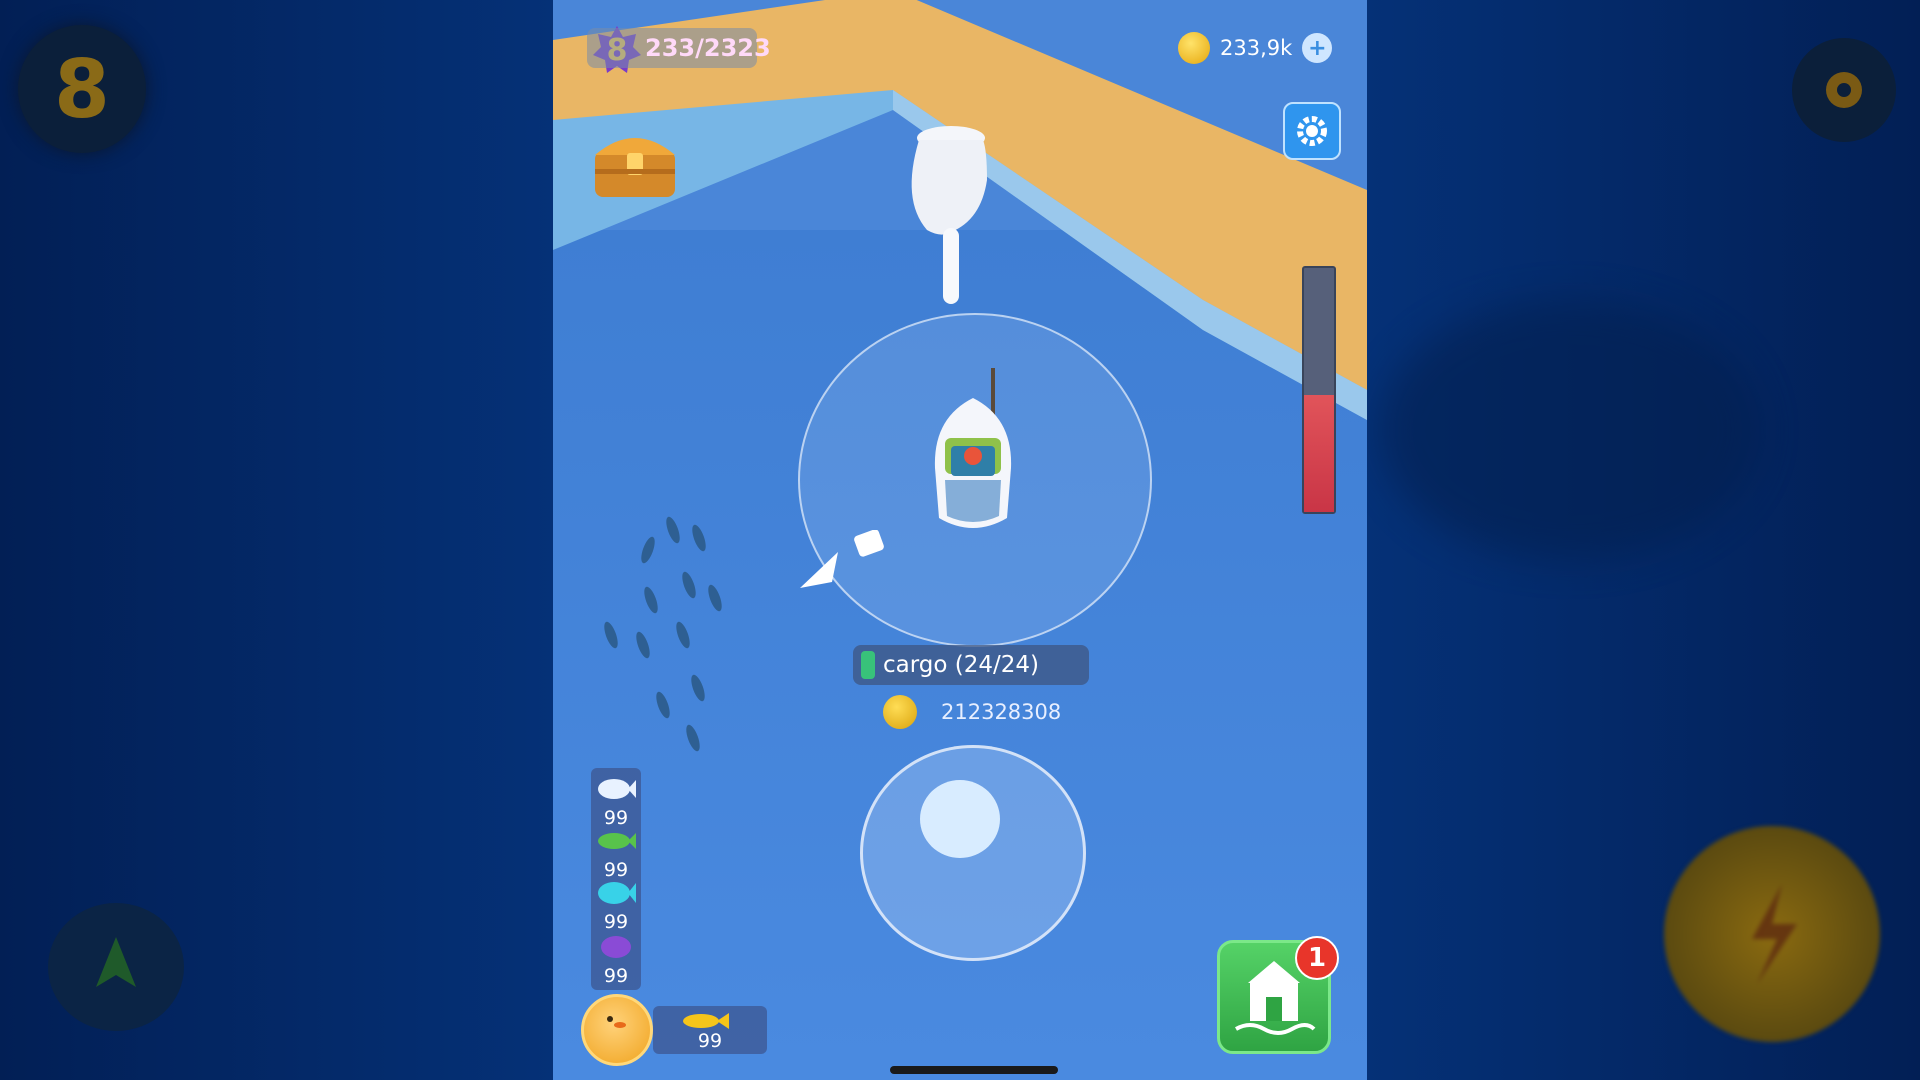  I want to click on blurred-level-badge: 8, so click(82, 89).